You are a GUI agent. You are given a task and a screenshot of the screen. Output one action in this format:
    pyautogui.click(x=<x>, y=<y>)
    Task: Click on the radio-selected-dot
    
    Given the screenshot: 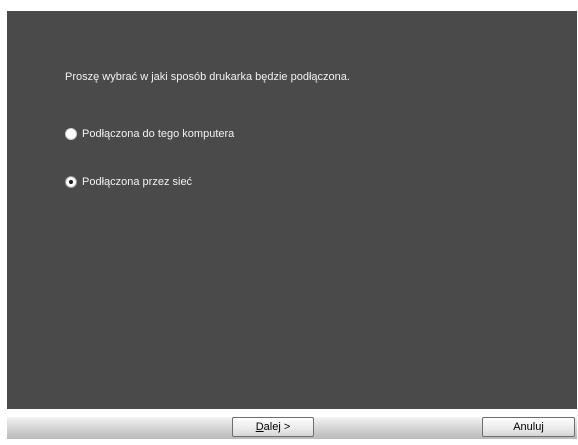 What is the action you would take?
    pyautogui.click(x=71, y=182)
    